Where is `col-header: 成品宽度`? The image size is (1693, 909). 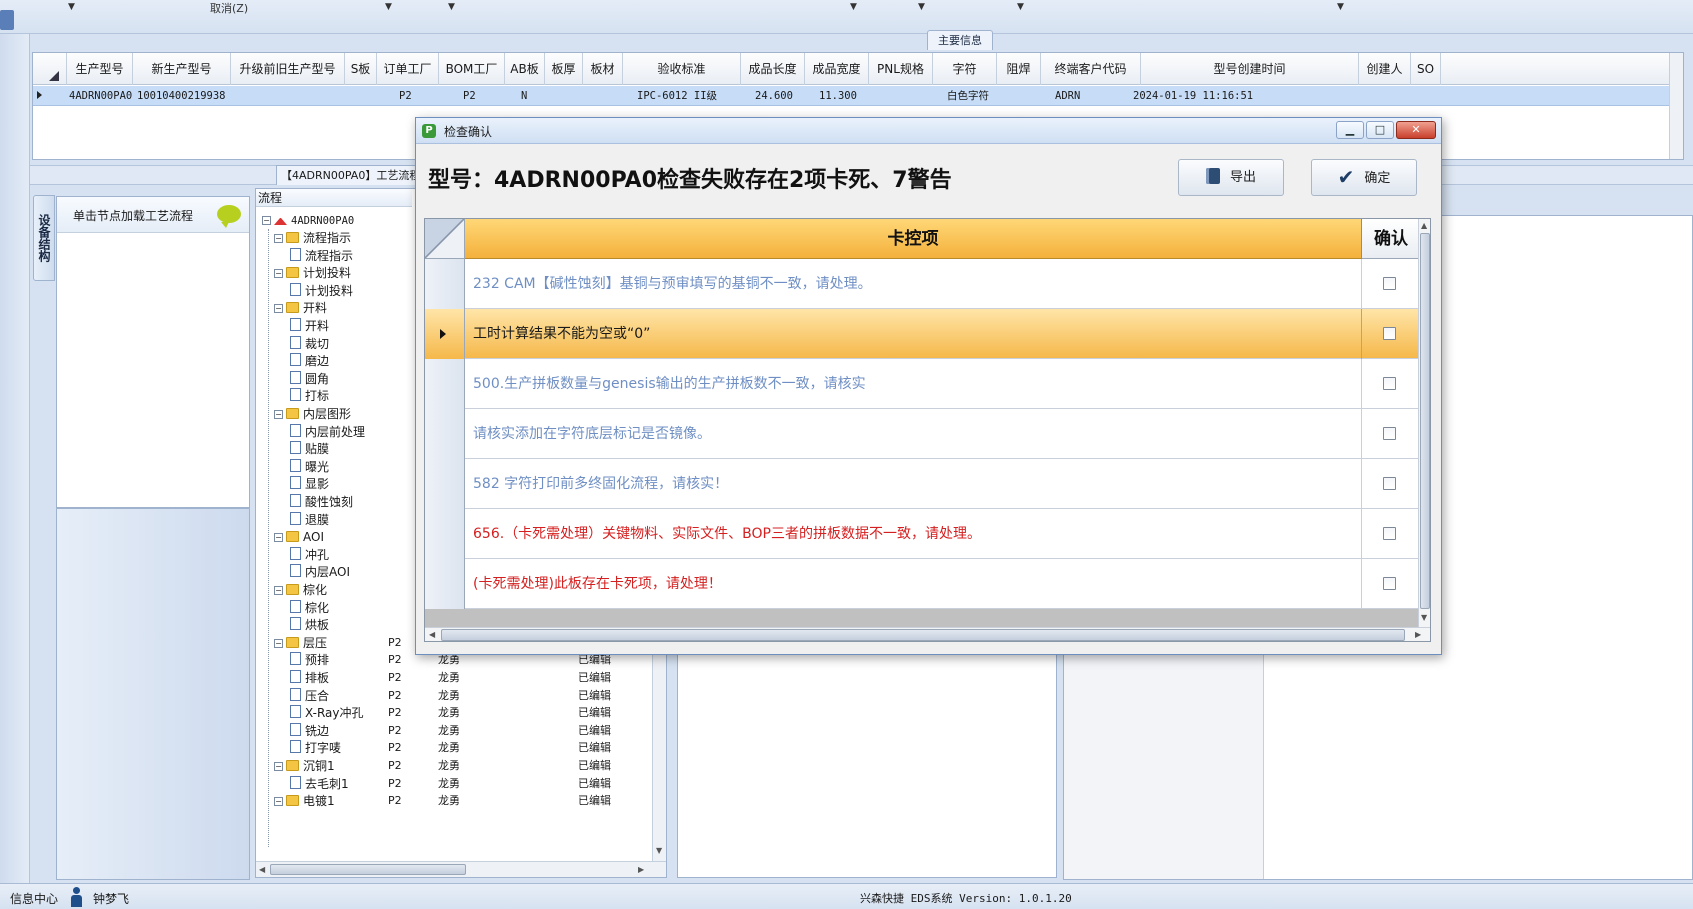
col-header: 成品宽度 is located at coordinates (837, 69).